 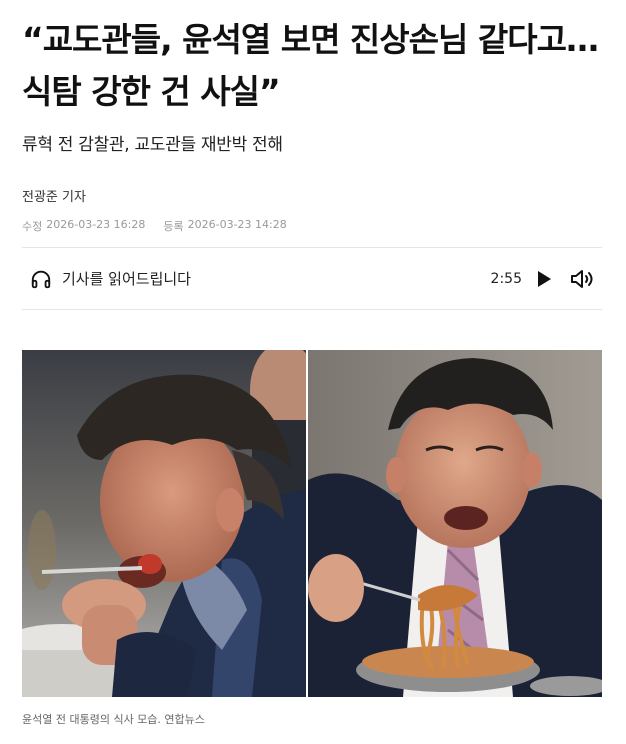 What do you see at coordinates (154, 226) in the screenshot?
I see `article-dates: 수정 2026-03-23 16:28 등록 2026-03-23 14:28` at bounding box center [154, 226].